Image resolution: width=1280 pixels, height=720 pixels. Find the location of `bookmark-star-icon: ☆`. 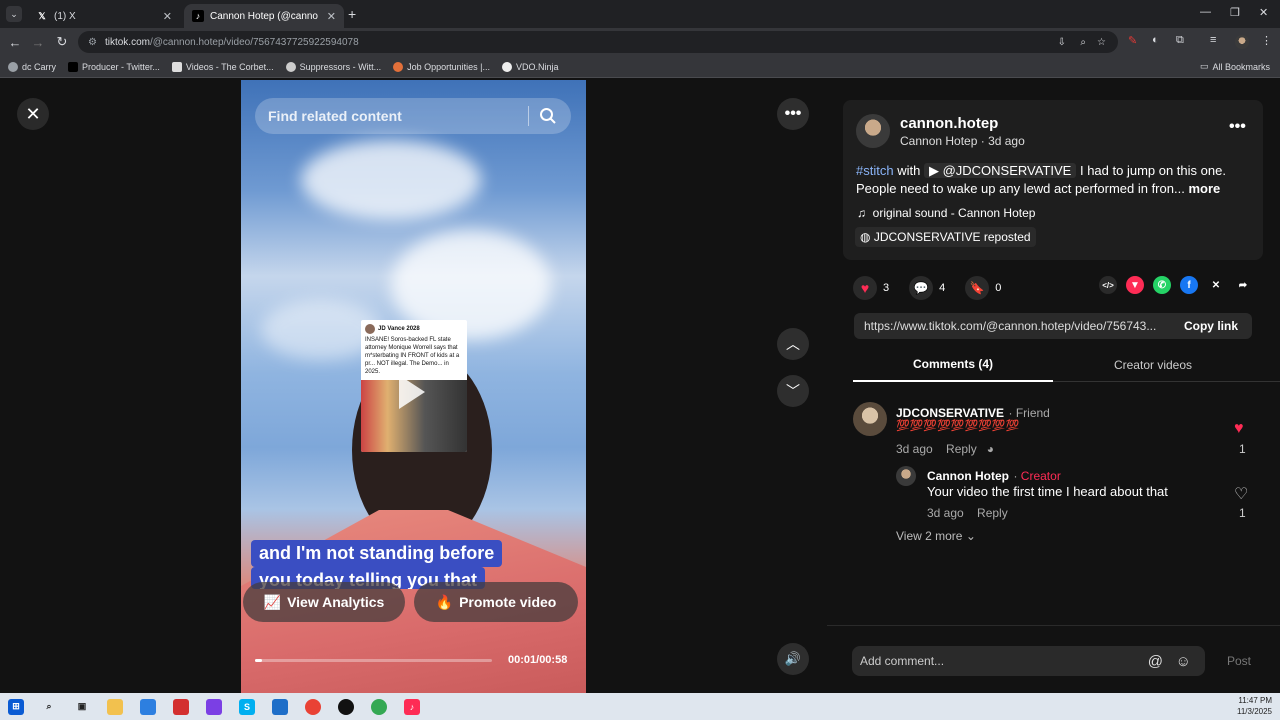

bookmark-star-icon: ☆ is located at coordinates (1101, 42).